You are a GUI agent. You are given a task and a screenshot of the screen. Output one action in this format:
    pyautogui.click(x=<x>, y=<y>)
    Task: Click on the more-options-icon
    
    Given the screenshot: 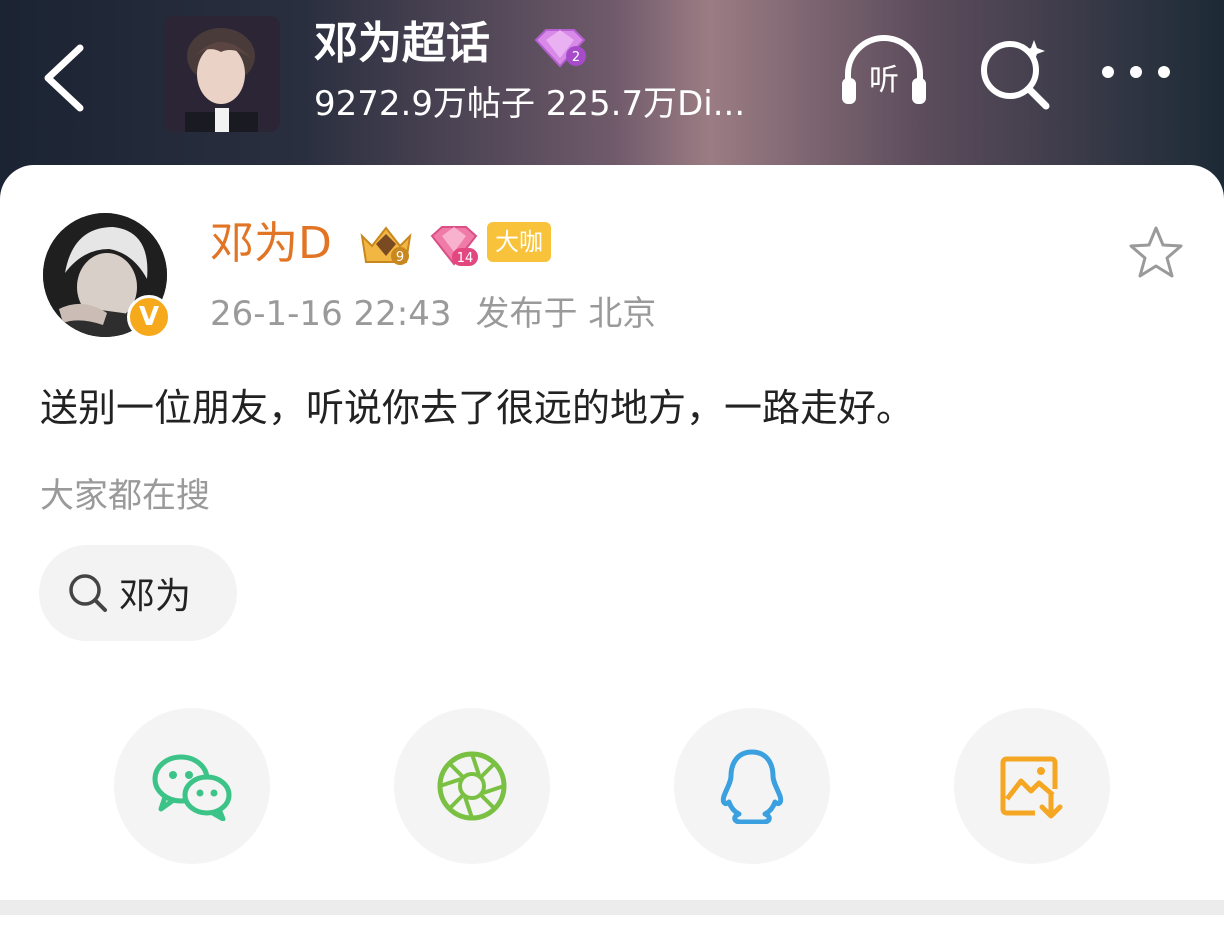 What is the action you would take?
    pyautogui.click(x=1136, y=70)
    